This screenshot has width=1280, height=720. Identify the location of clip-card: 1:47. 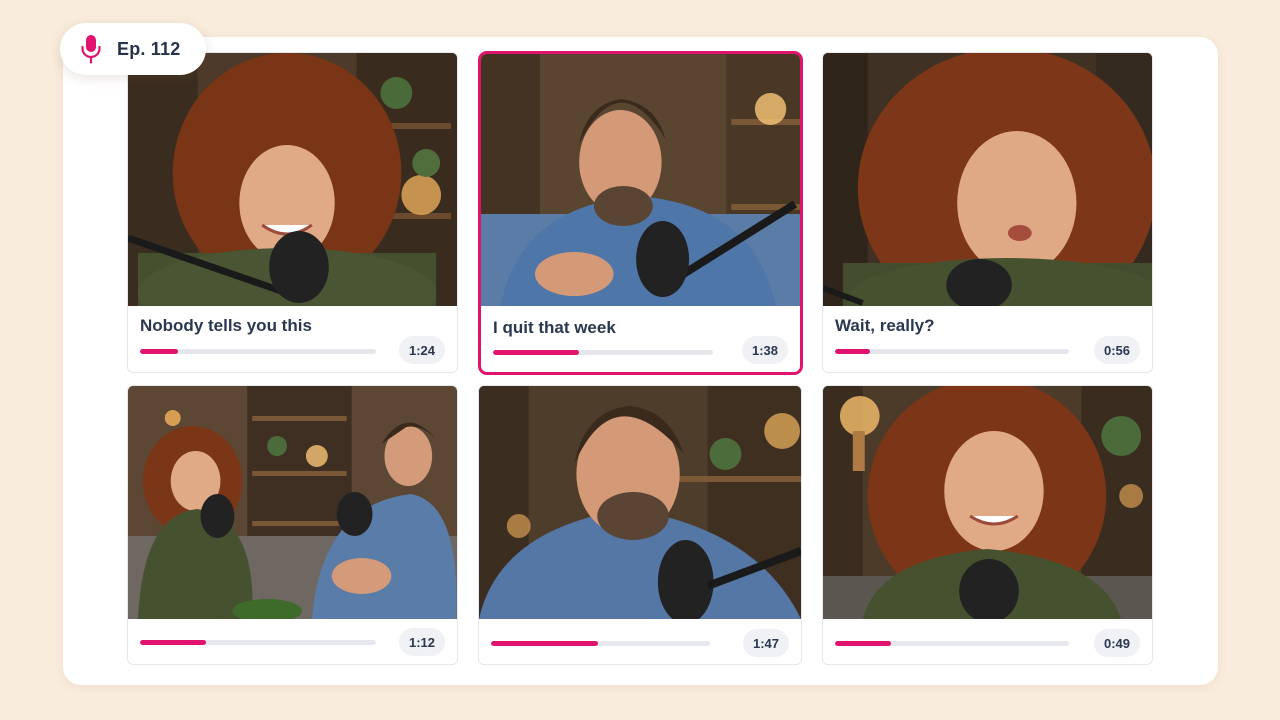
(640, 525).